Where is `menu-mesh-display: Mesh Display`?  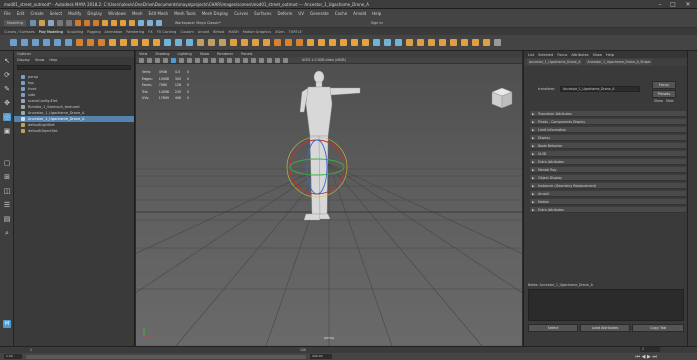 menu-mesh-display: Mesh Display is located at coordinates (215, 13).